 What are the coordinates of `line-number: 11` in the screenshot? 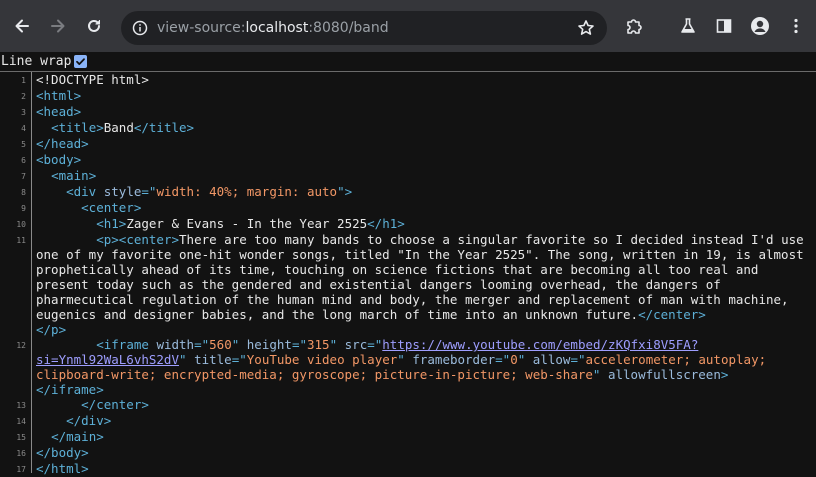 It's located at (21, 240).